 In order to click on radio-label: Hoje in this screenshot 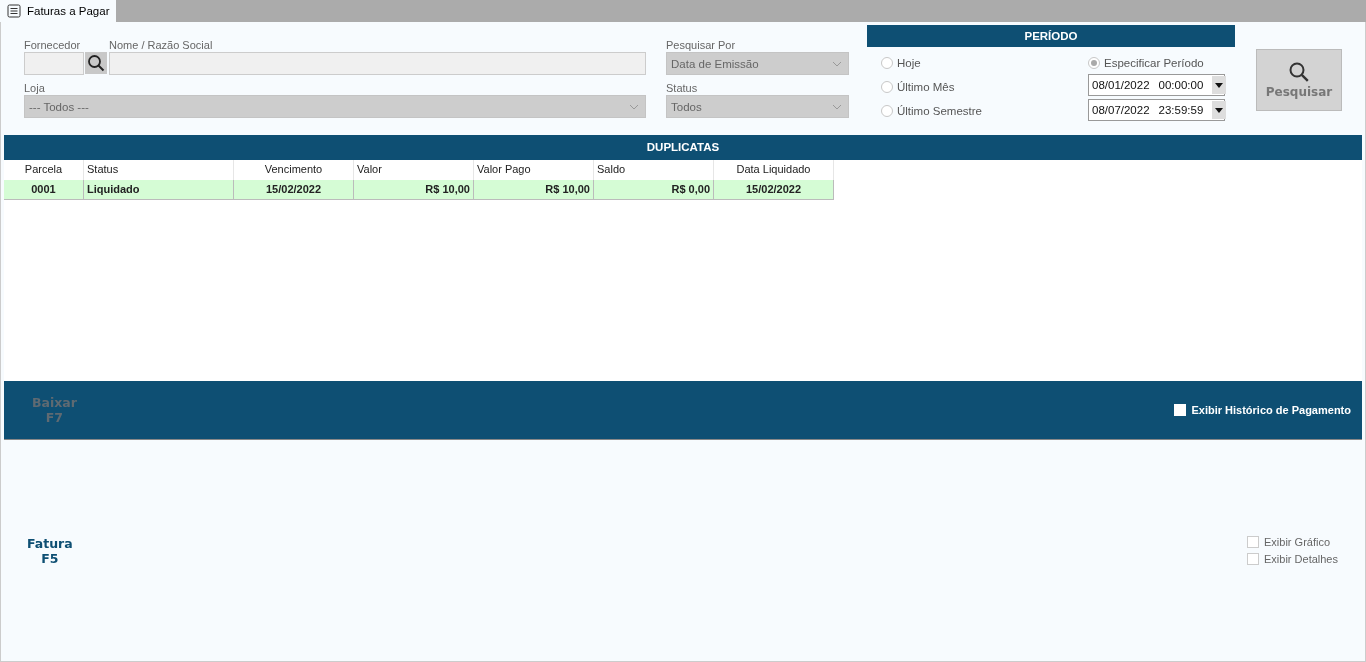, I will do `click(909, 63)`.